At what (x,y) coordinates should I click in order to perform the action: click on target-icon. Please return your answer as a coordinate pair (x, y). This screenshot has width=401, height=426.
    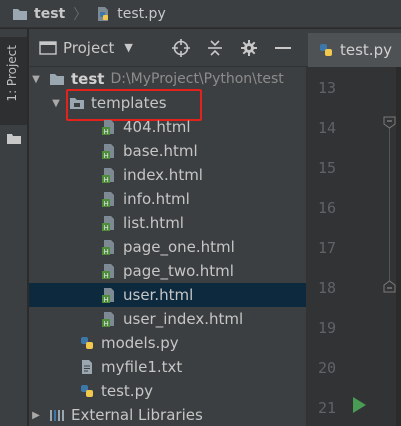
    Looking at the image, I should click on (181, 48).